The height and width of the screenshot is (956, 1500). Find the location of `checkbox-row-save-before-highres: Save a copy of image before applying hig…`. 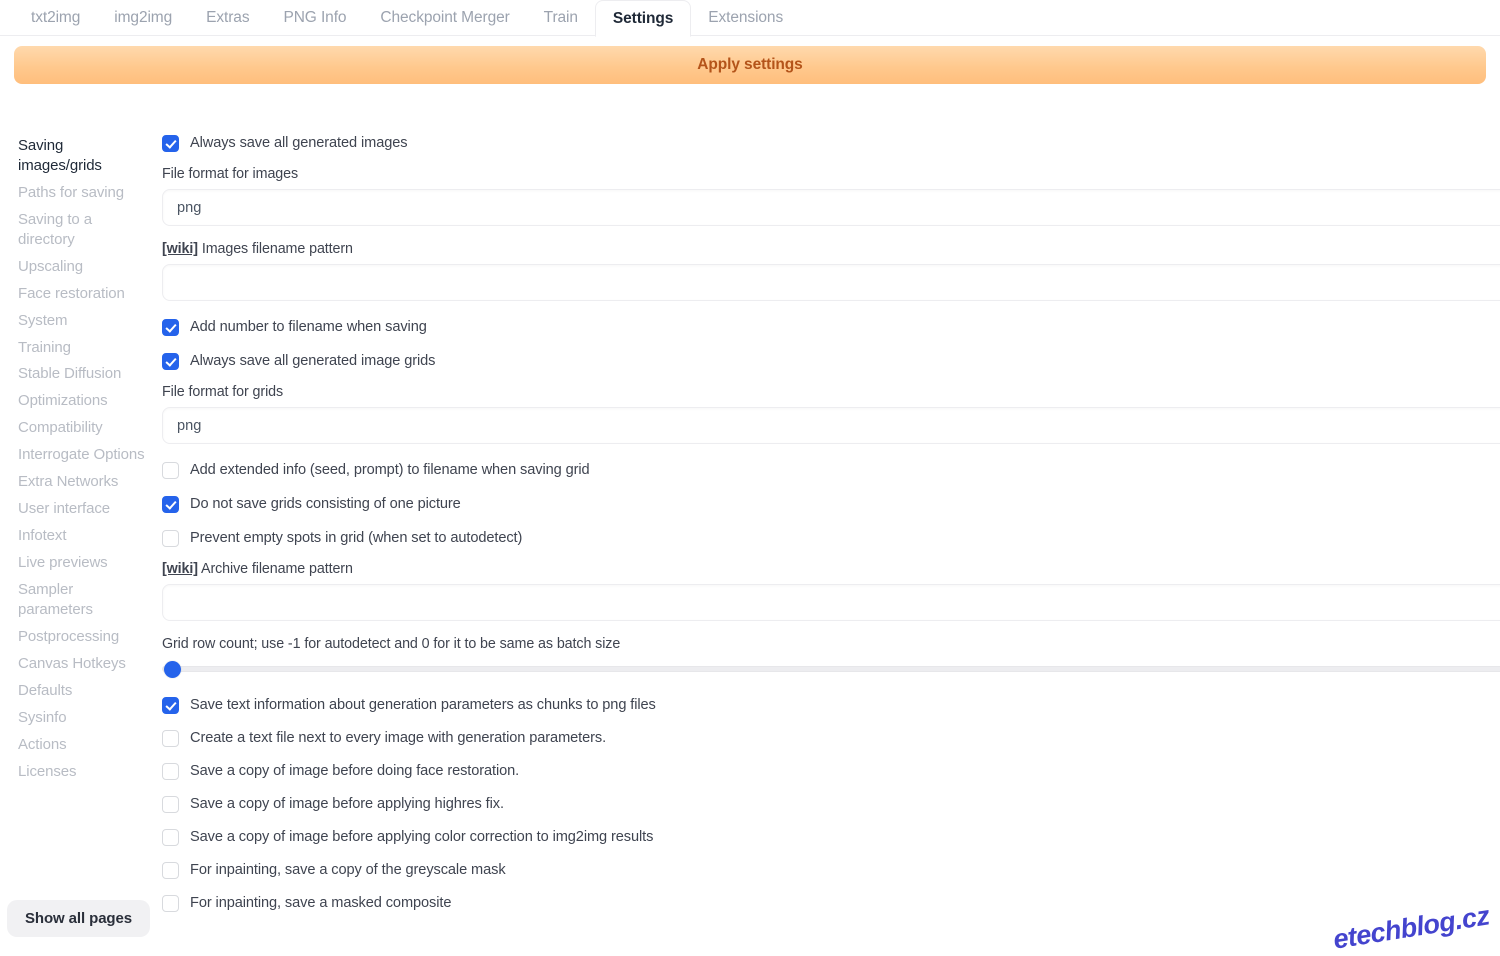

checkbox-row-save-before-highres: Save a copy of image before applying hig… is located at coordinates (831, 804).